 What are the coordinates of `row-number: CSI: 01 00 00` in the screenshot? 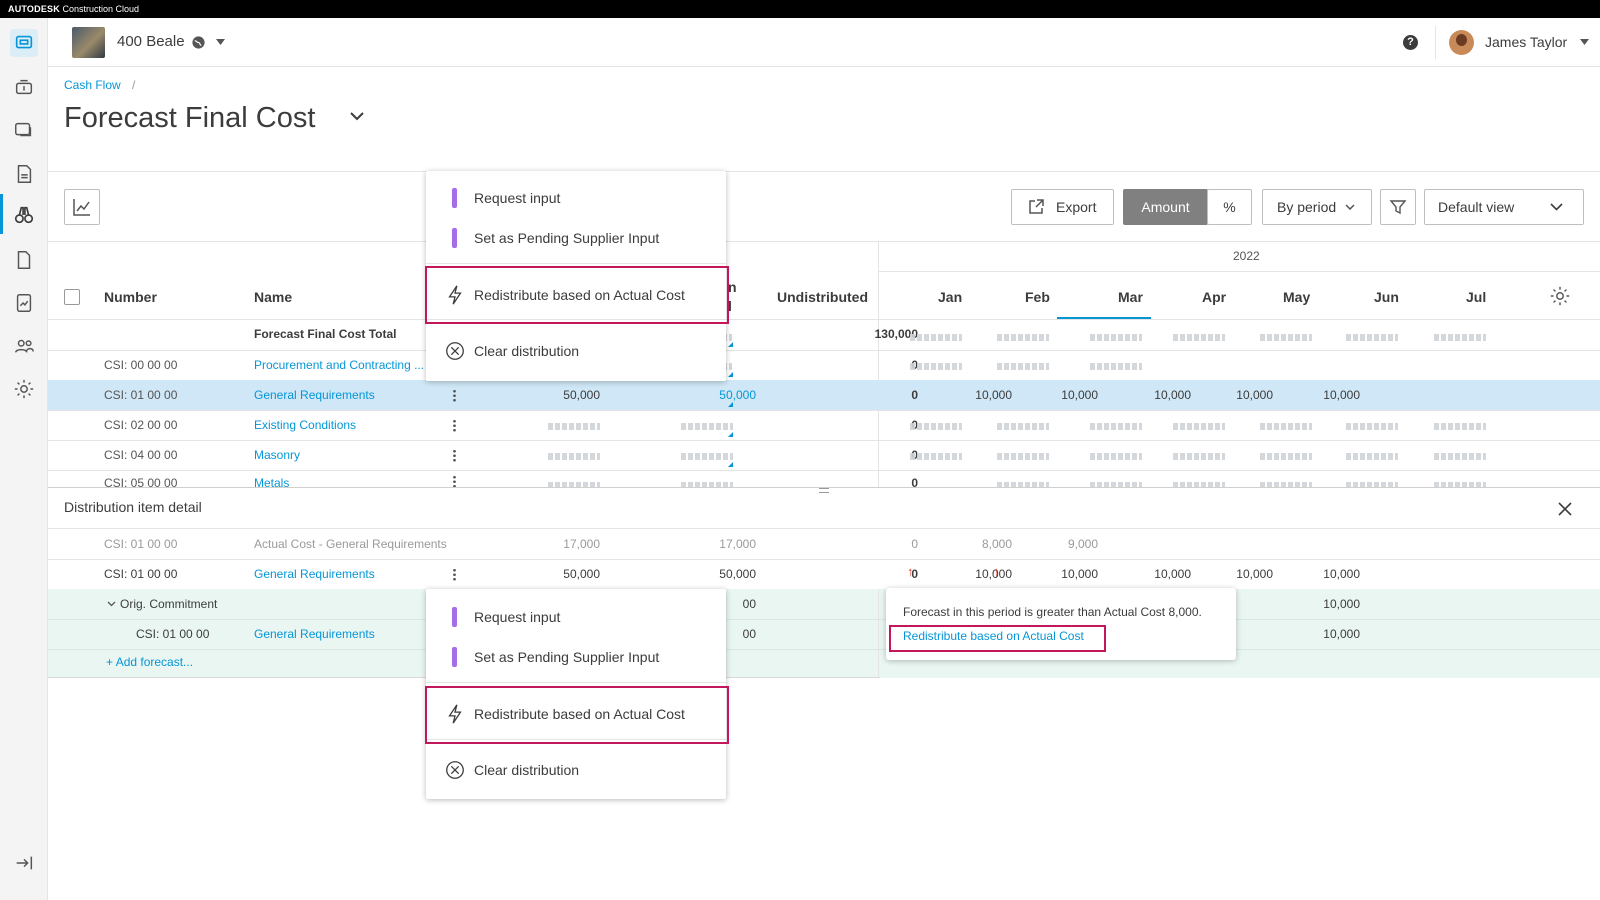 It's located at (141, 395).